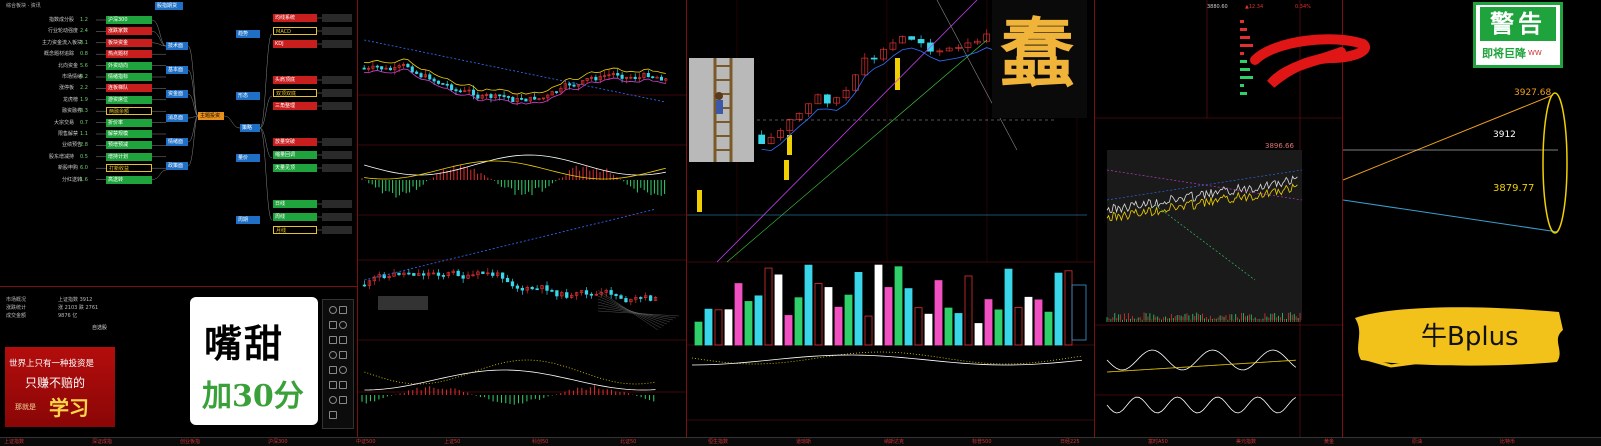 The width and height of the screenshot is (1601, 446). What do you see at coordinates (295, 80) in the screenshot?
I see `mindmap-group-item: 头肩顶底` at bounding box center [295, 80].